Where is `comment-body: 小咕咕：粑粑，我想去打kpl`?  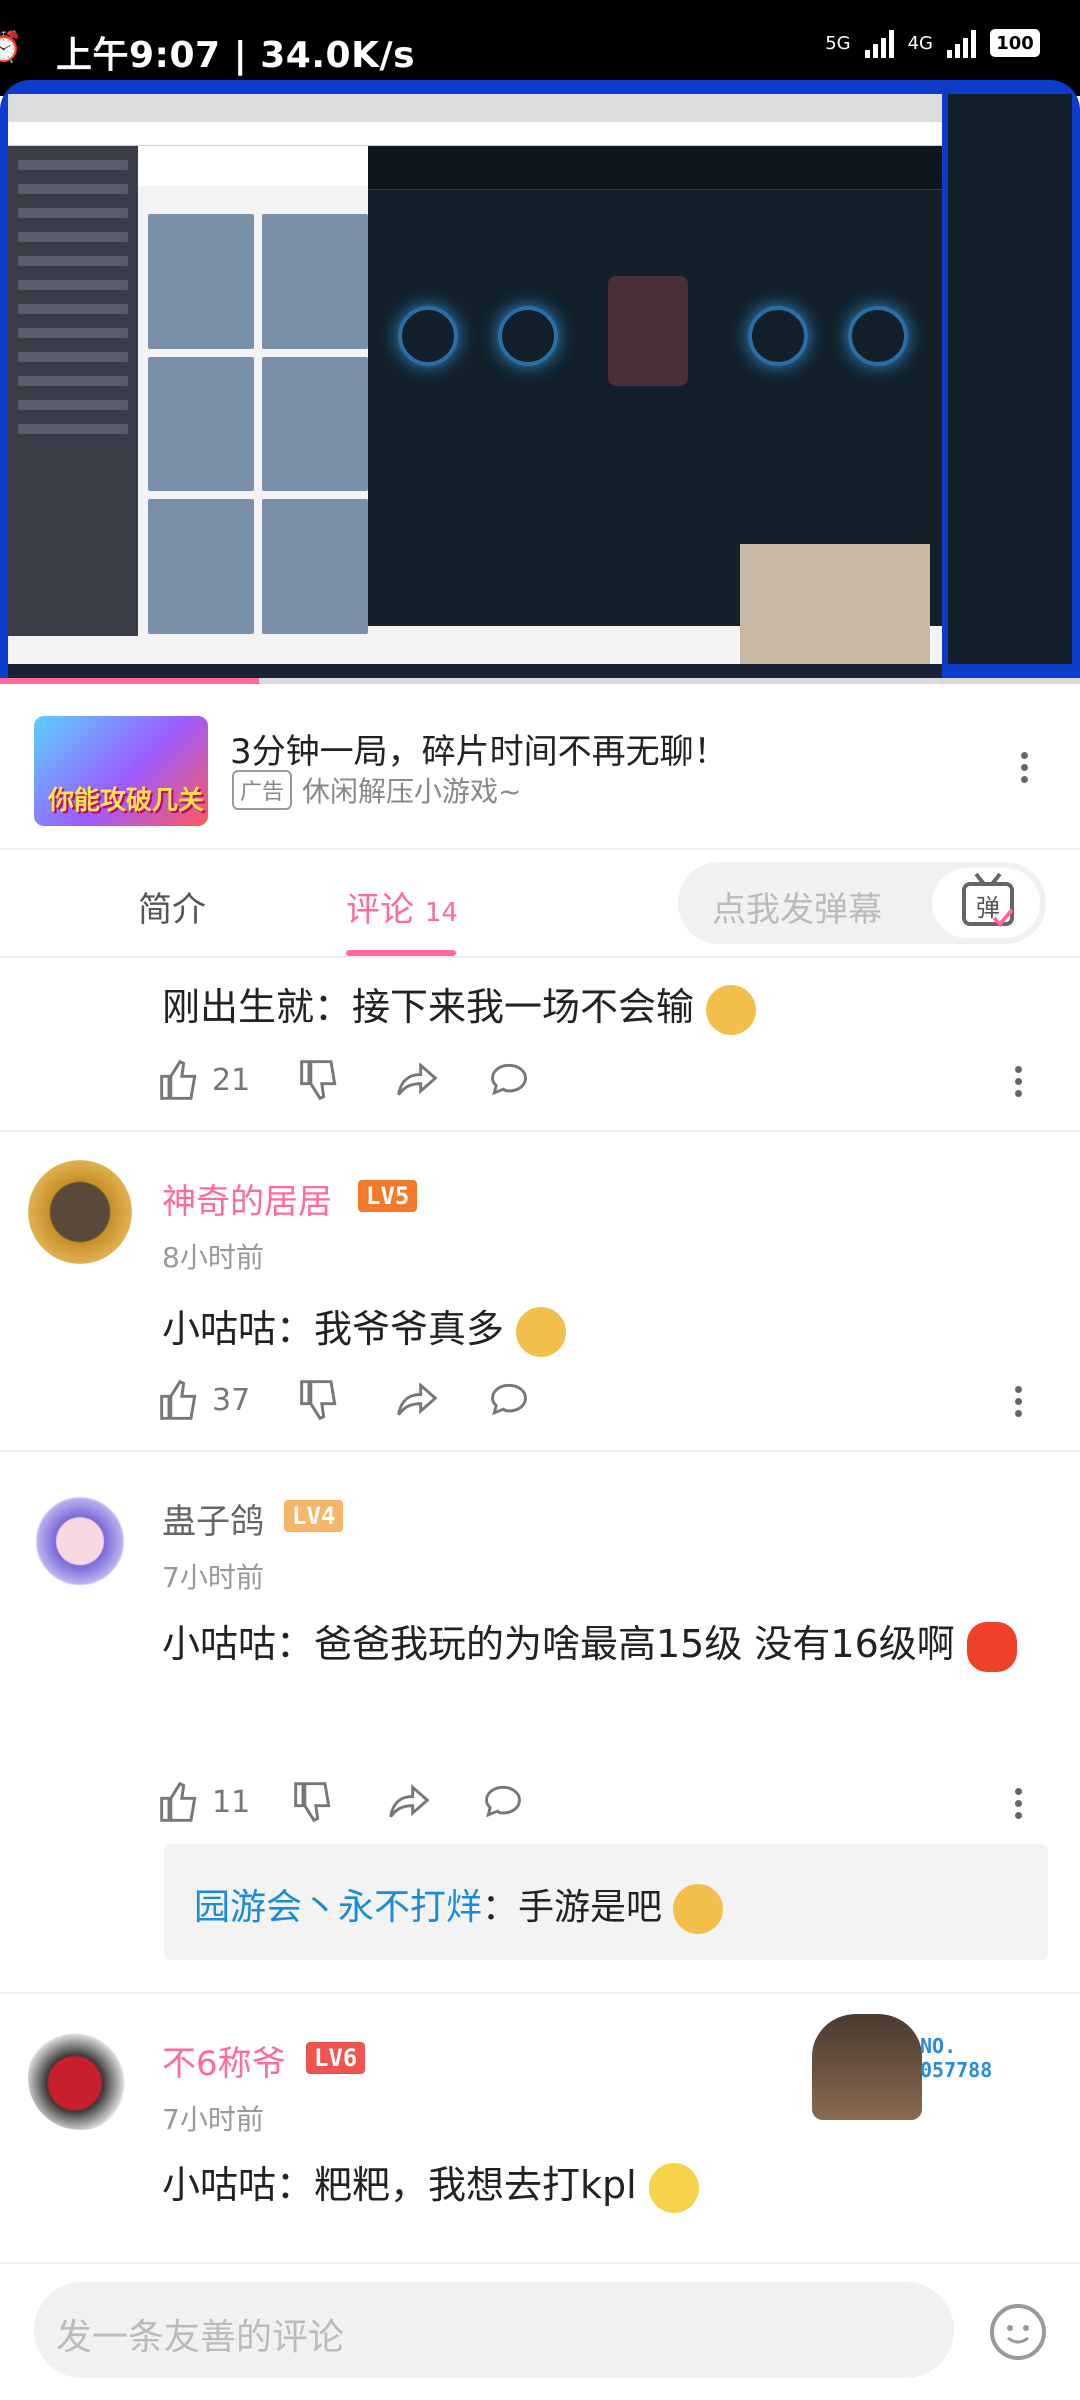
comment-body: 小咕咕：粑粑，我想去打kpl is located at coordinates (430, 2183).